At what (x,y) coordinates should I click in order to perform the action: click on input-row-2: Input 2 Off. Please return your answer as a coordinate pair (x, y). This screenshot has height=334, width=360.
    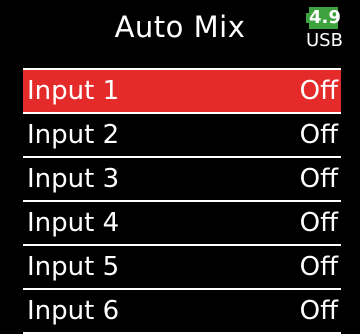
    Looking at the image, I should click on (182, 136).